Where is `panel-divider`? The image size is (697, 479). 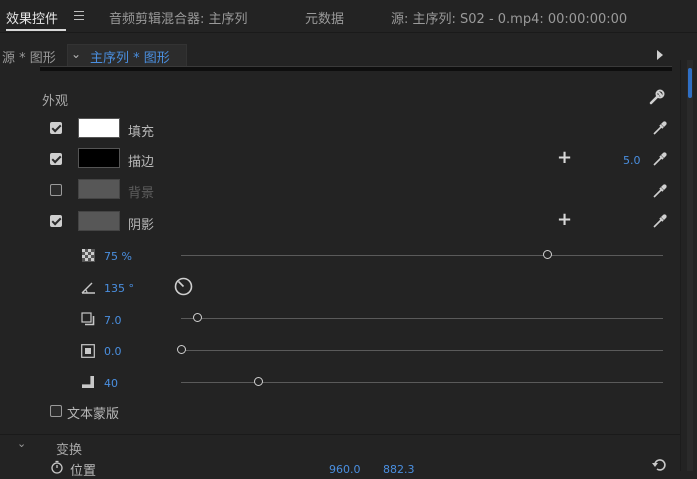
panel-divider is located at coordinates (680, 265).